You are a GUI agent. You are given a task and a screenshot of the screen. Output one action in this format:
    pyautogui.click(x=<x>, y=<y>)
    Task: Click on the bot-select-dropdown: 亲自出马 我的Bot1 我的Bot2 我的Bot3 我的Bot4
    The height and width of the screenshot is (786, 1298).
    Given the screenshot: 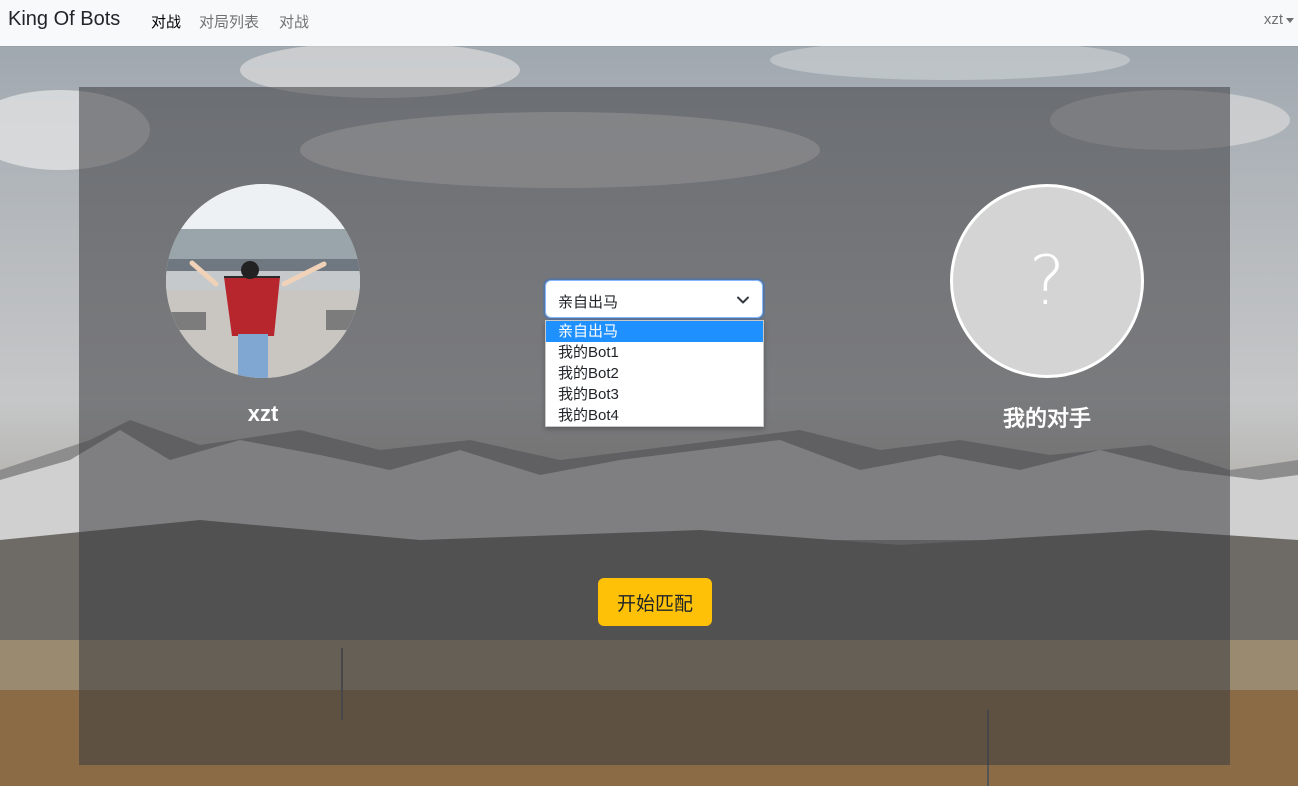 What is the action you would take?
    pyautogui.click(x=654, y=373)
    